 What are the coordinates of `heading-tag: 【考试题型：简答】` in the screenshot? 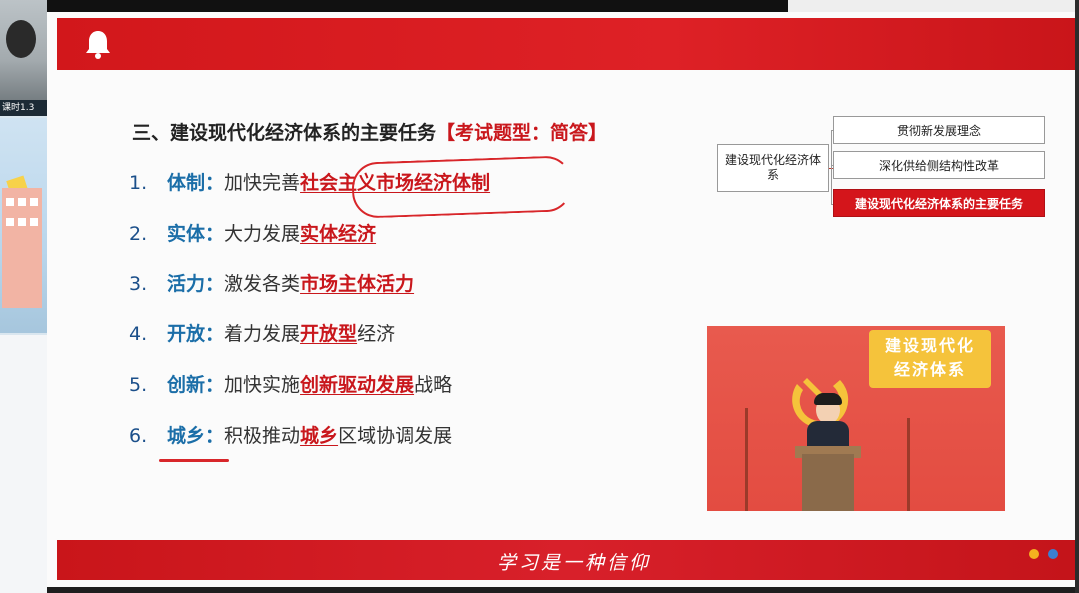 It's located at (522, 133).